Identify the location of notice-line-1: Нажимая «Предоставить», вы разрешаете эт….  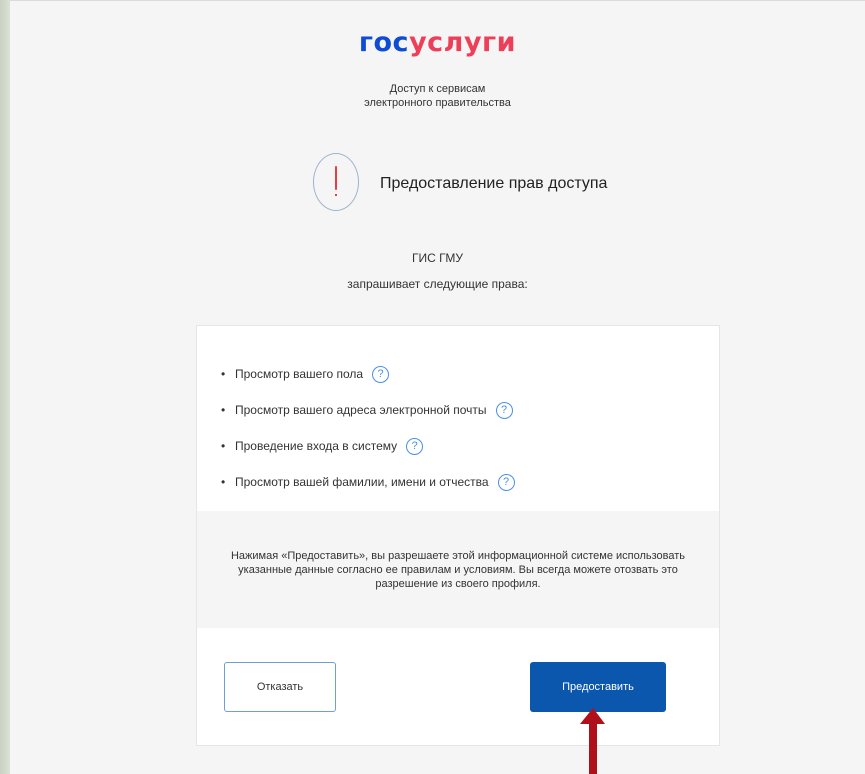
(458, 556).